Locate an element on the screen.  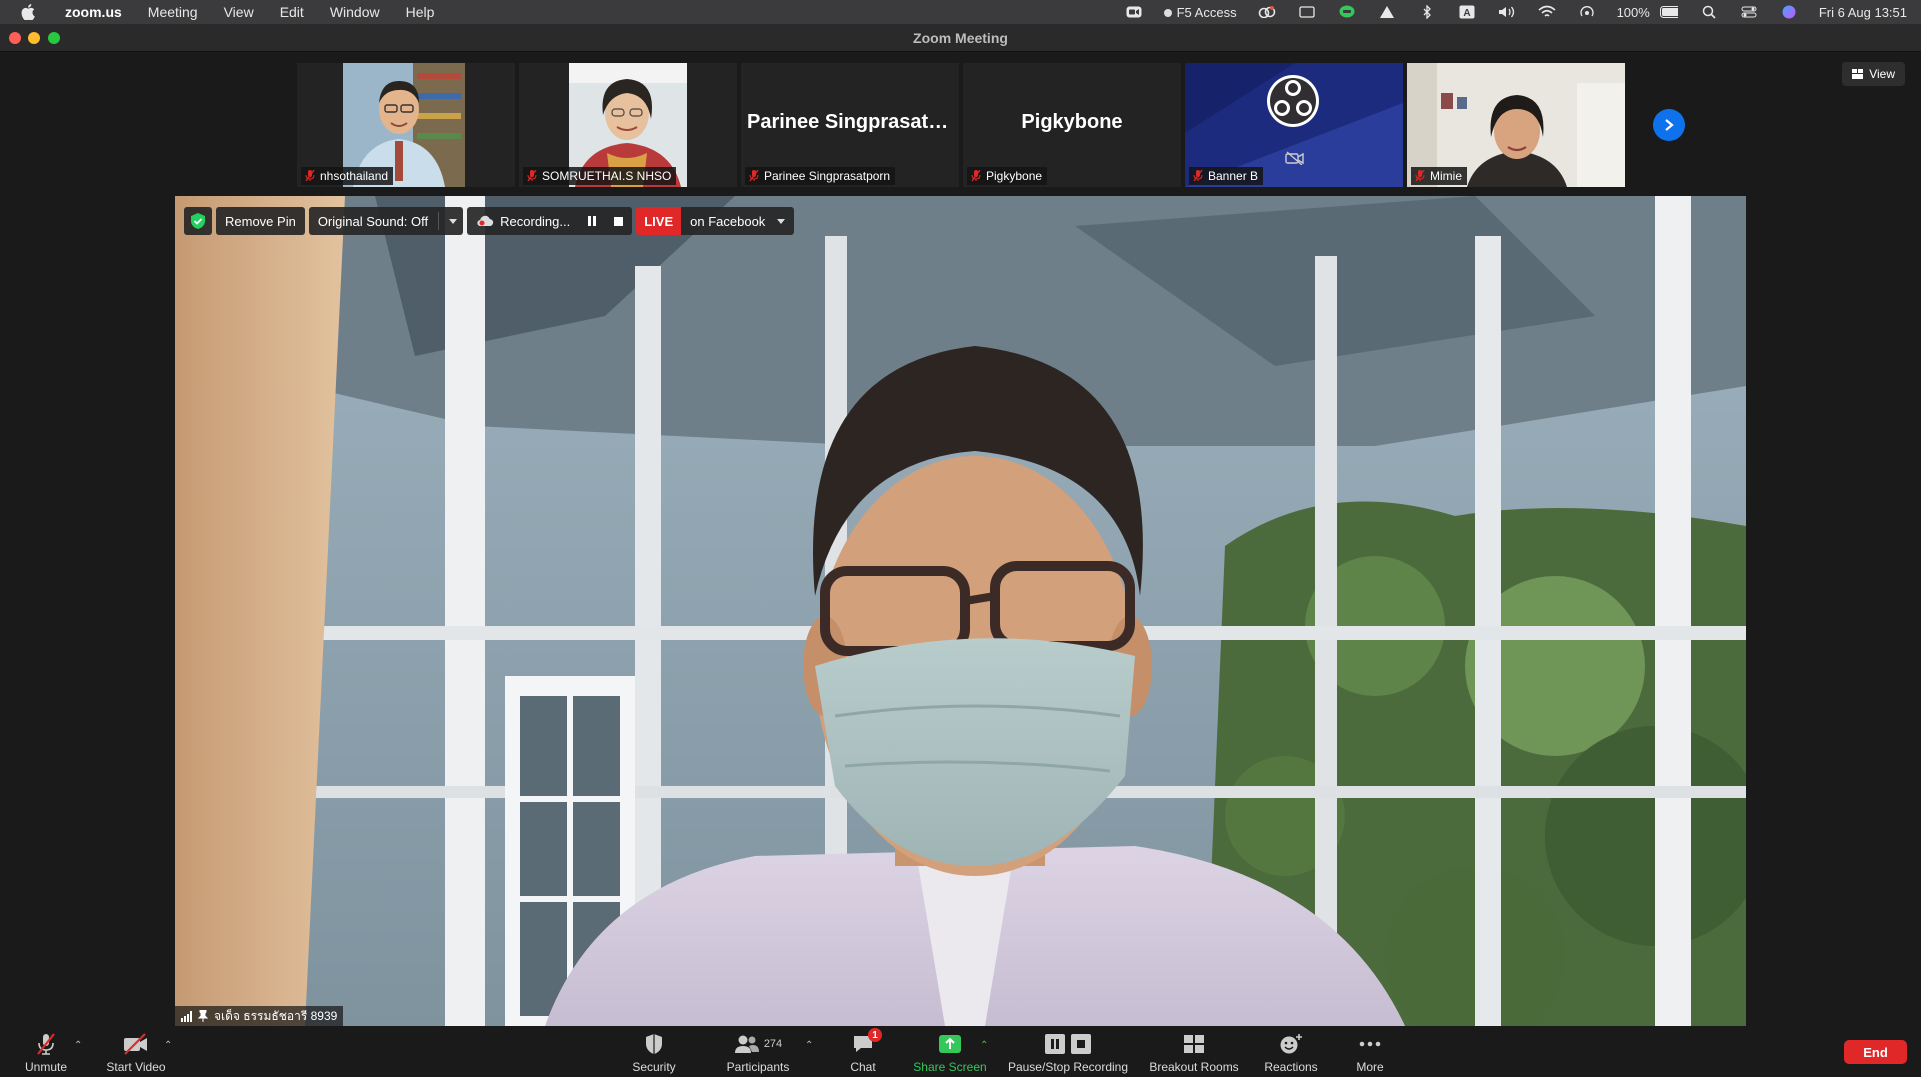
share-options-chevron: ⌃ is located at coordinates (984, 1045).